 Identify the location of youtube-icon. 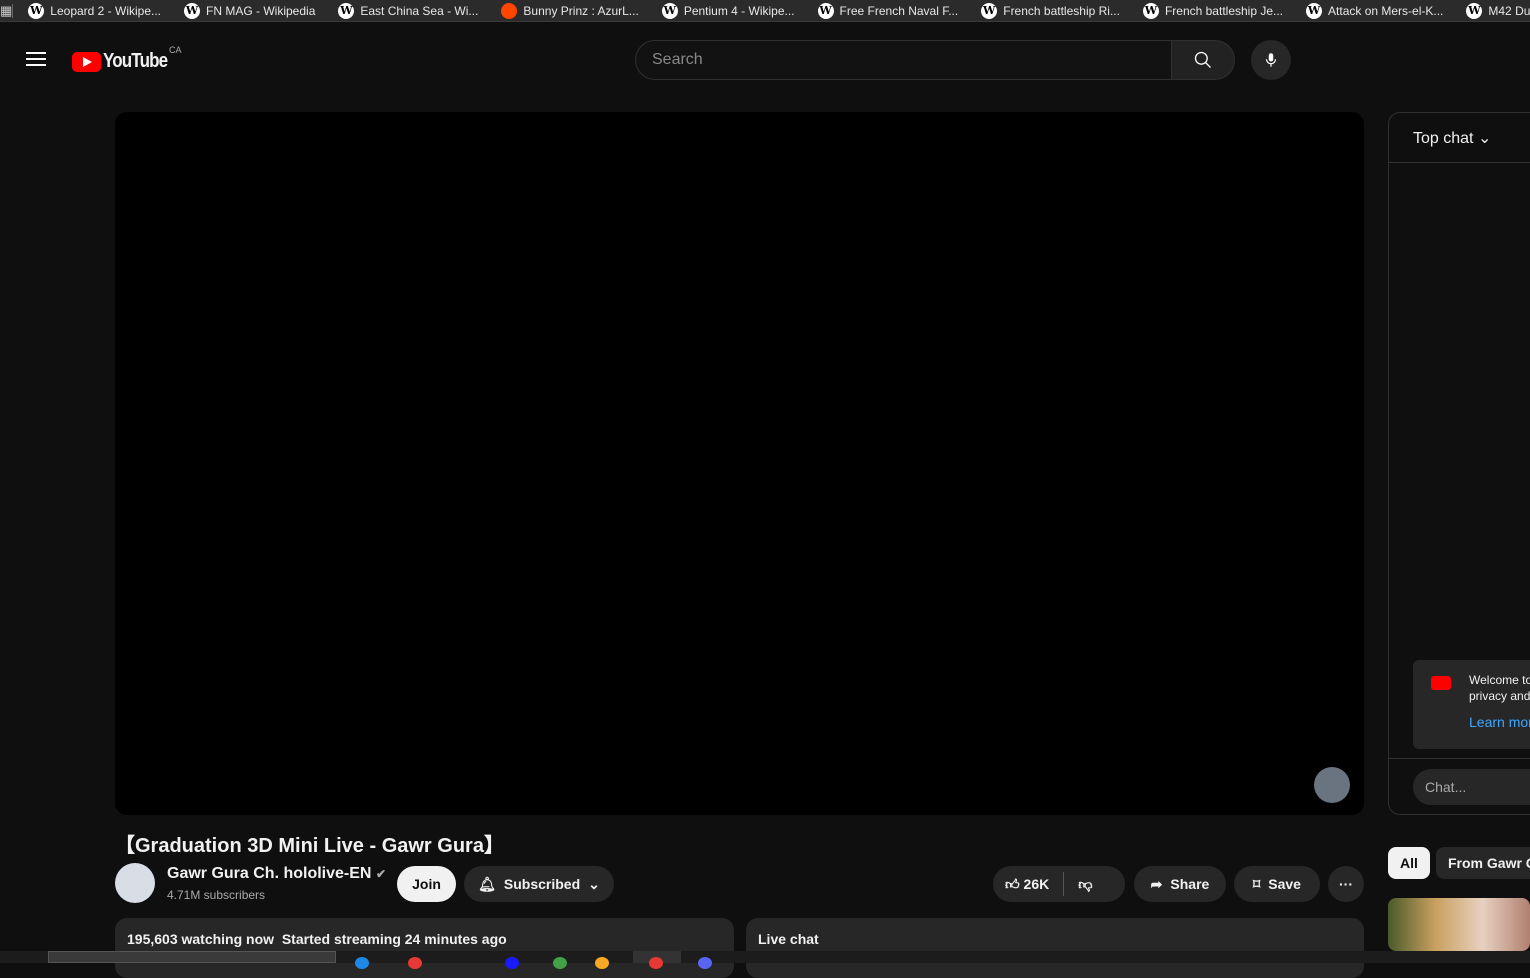
(1441, 683).